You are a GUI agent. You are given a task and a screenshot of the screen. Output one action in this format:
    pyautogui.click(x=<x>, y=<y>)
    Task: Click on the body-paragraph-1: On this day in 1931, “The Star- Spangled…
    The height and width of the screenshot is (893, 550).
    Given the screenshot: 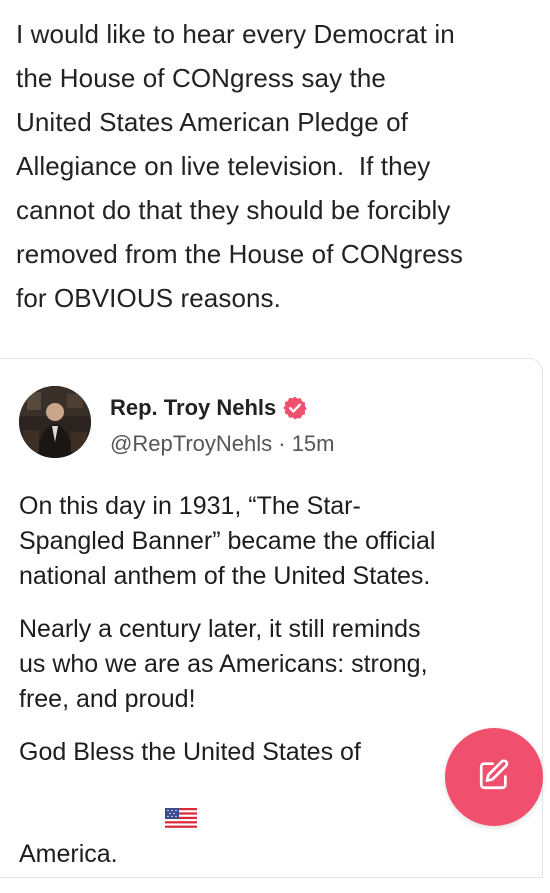 What is the action you would take?
    pyautogui.click(x=227, y=541)
    